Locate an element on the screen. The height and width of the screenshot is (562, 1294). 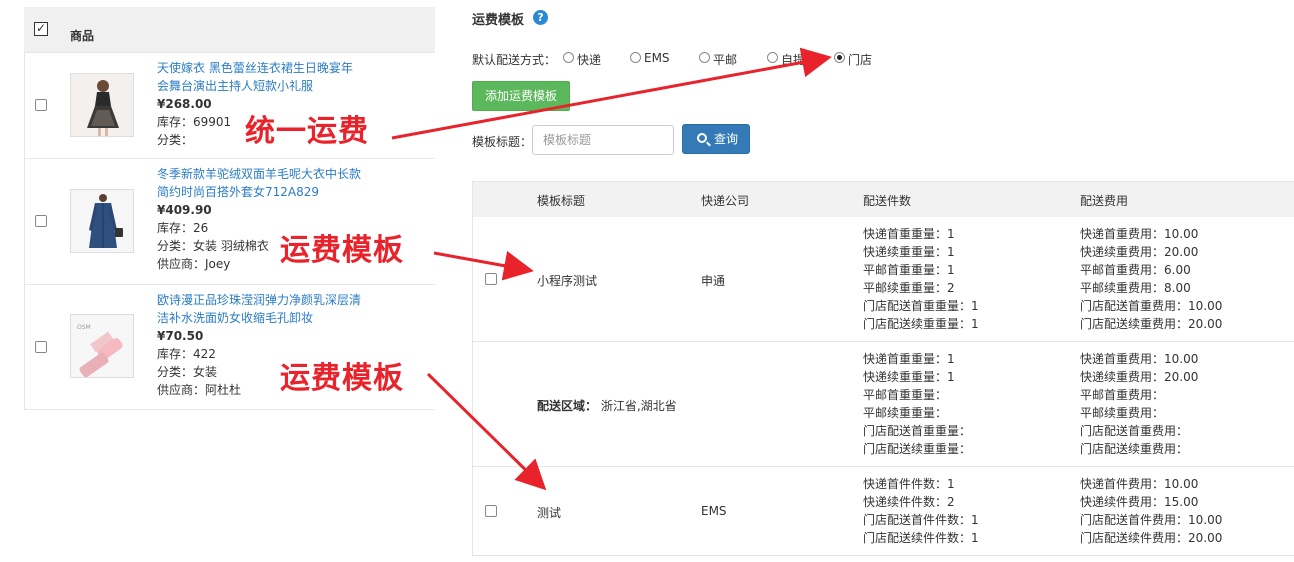
count-line: 平邮首重重量：1 is located at coordinates (909, 270).